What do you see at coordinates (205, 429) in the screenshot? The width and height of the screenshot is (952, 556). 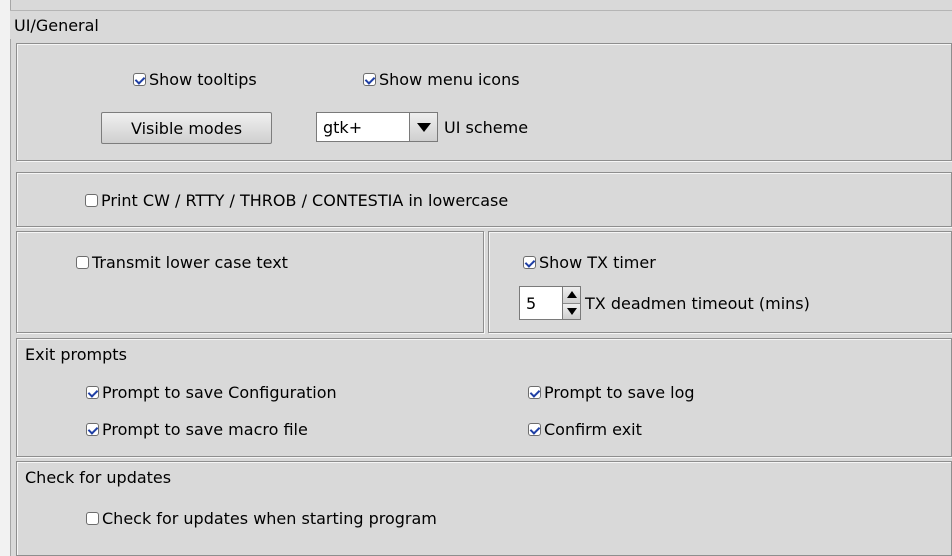 I see `prompt-save-macro-file-label: Prompt to save macro file` at bounding box center [205, 429].